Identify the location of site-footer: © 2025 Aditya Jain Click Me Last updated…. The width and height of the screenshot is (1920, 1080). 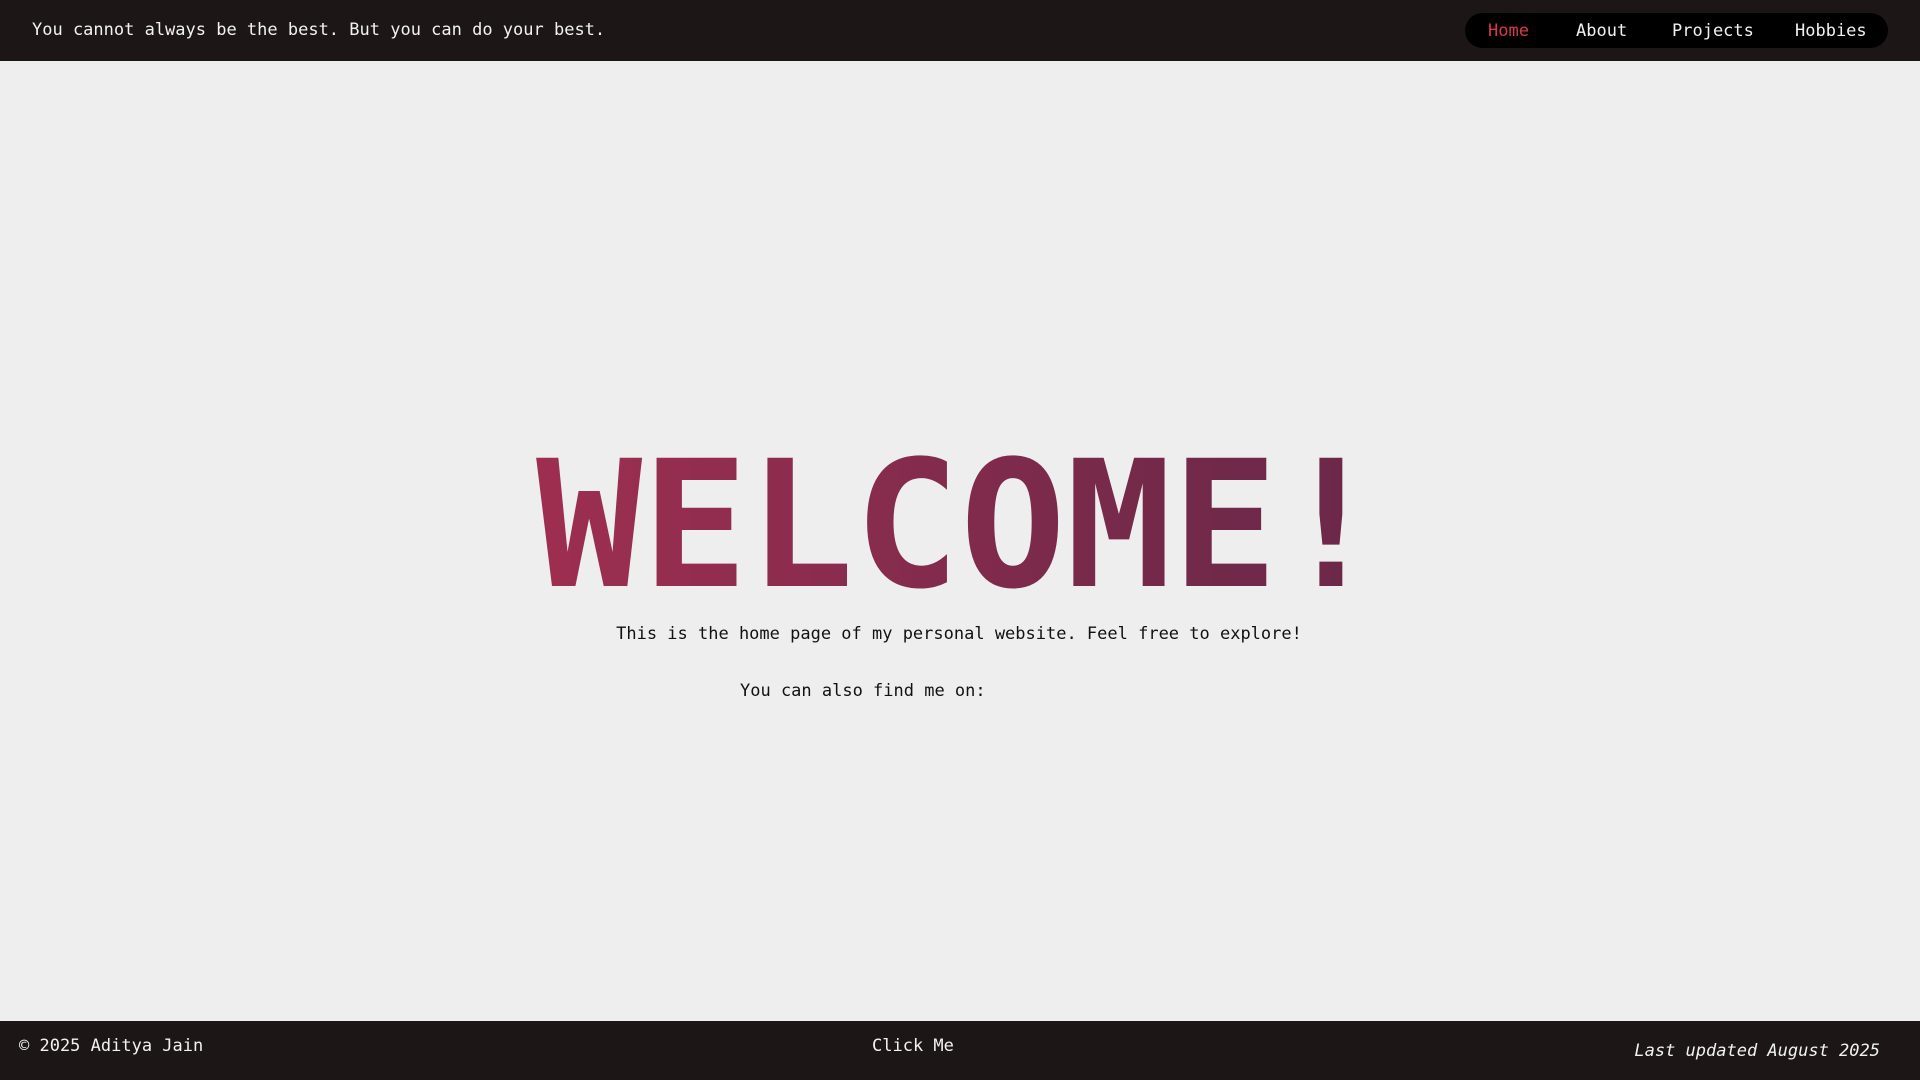
(960, 1050).